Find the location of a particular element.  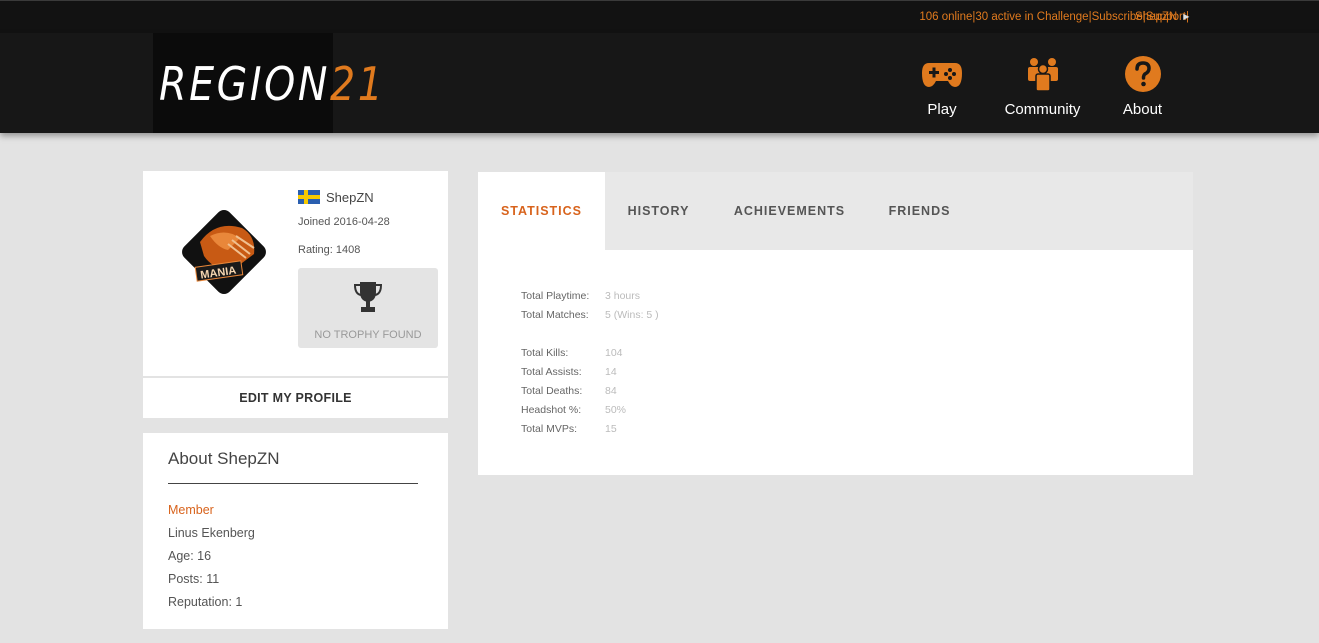

trophy-icon is located at coordinates (368, 297).